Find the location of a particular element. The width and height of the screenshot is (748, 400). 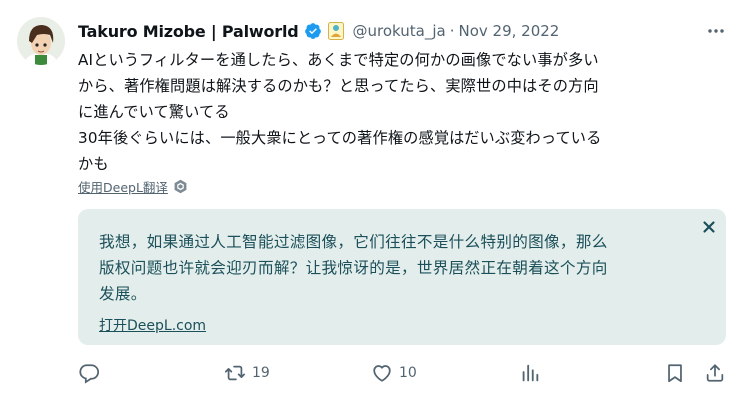

share-icon is located at coordinates (715, 373).